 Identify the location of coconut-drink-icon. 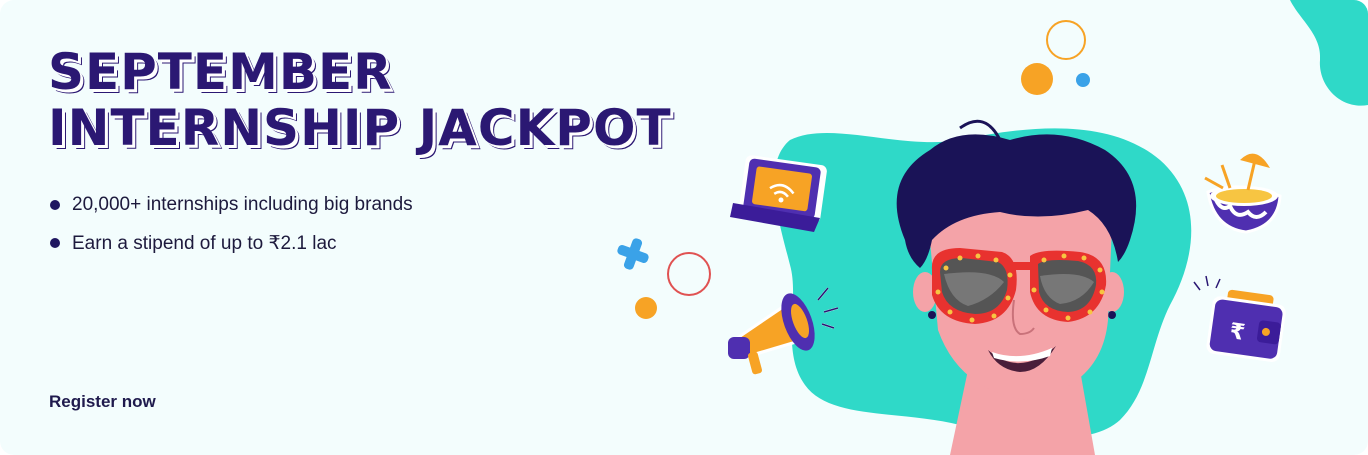
(1243, 193).